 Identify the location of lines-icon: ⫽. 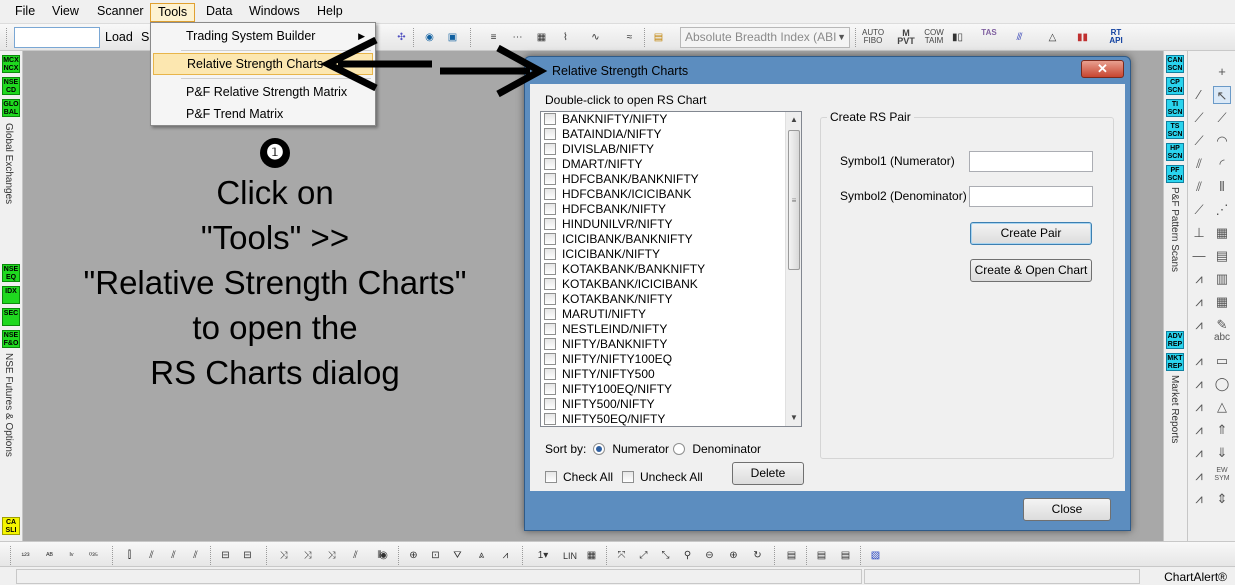
(355, 555).